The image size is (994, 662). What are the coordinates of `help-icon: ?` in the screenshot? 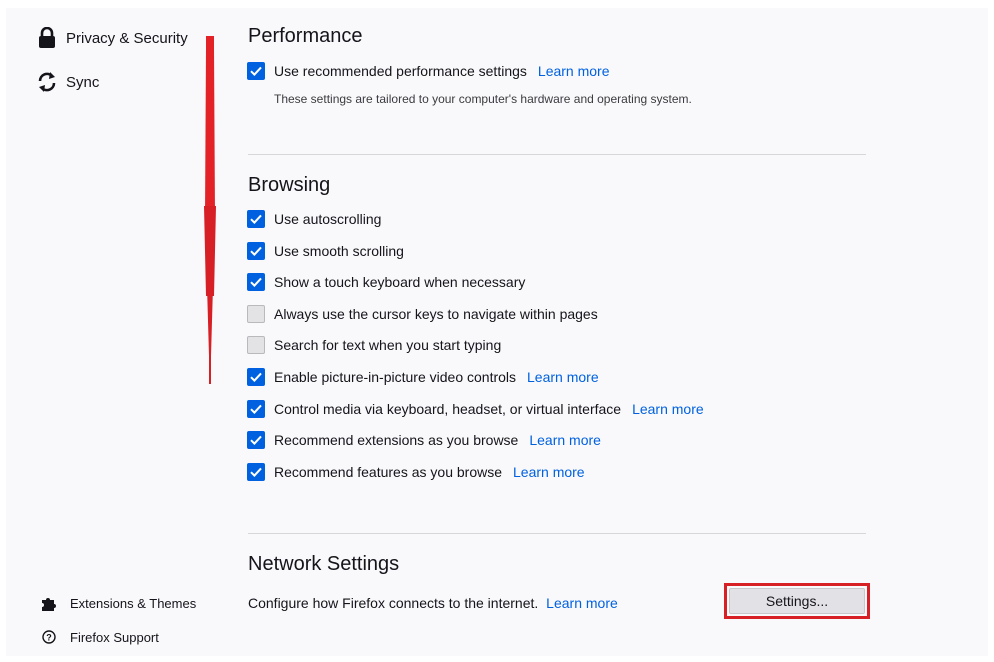 It's located at (49, 637).